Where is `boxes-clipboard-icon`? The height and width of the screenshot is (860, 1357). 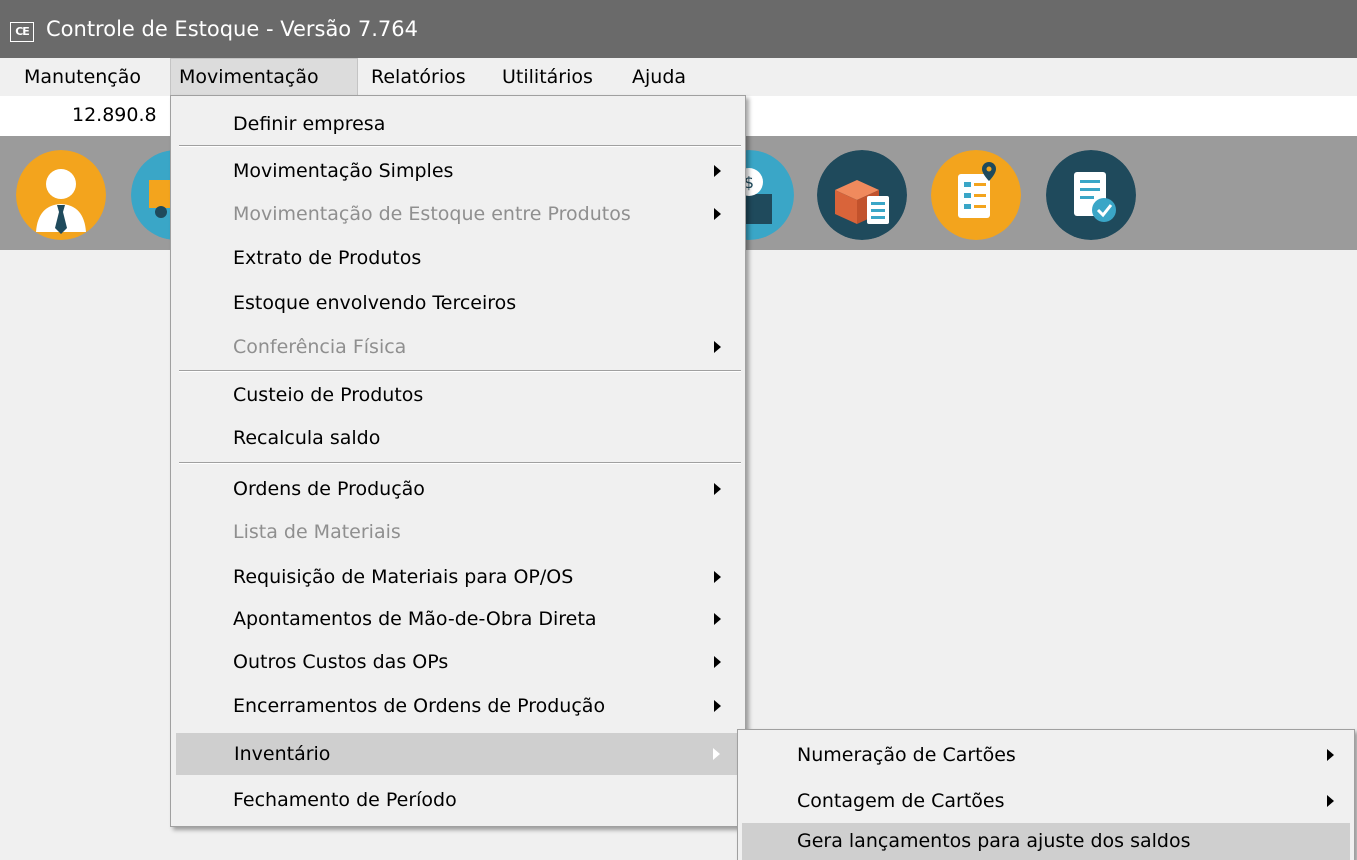
boxes-clipboard-icon is located at coordinates (862, 195).